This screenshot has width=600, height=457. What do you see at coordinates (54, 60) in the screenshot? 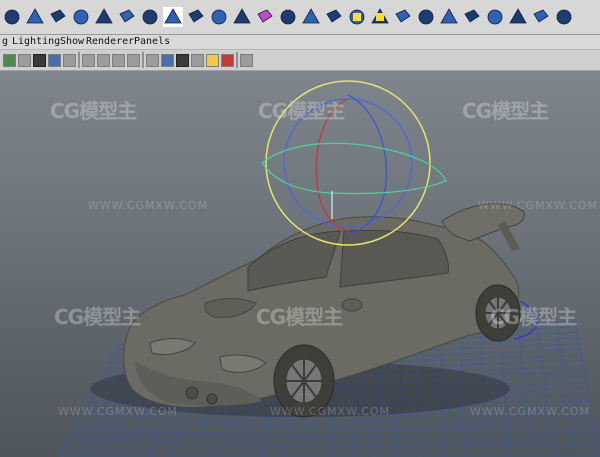
I see `resolution-gate-icon` at bounding box center [54, 60].